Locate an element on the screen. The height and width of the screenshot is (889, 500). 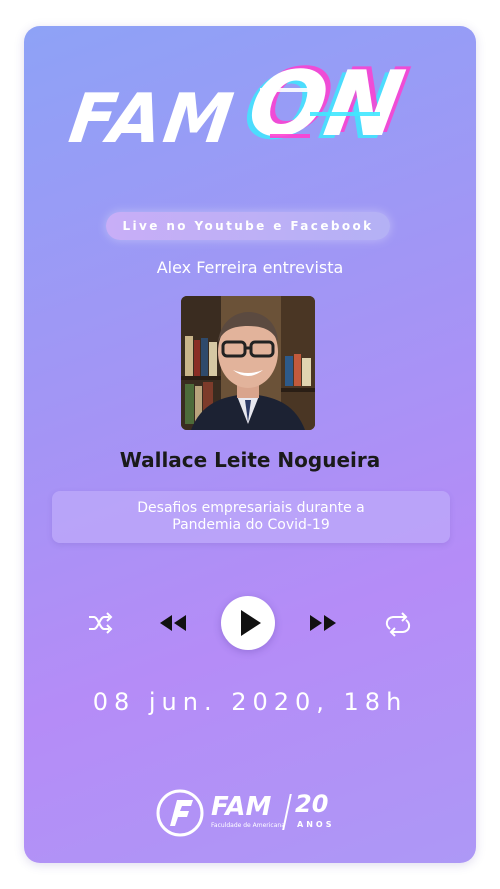
live-platforms-text: Live no Youtube e Facebook is located at coordinates (248, 226).